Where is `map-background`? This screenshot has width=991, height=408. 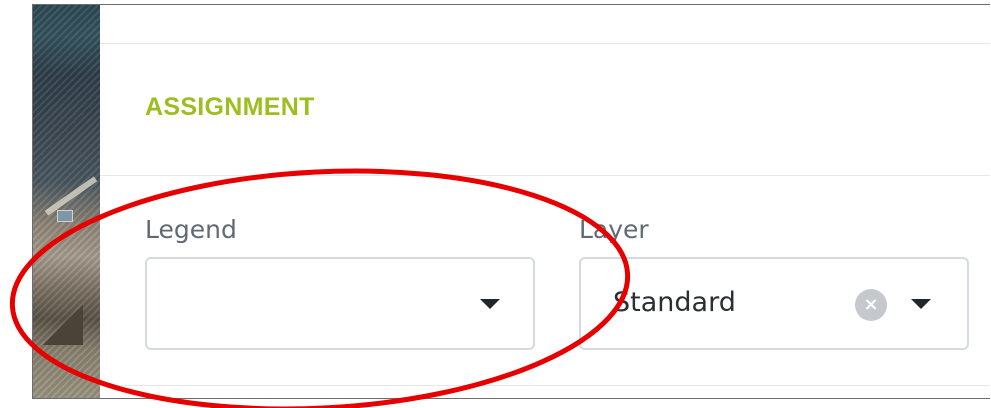
map-background is located at coordinates (66, 201).